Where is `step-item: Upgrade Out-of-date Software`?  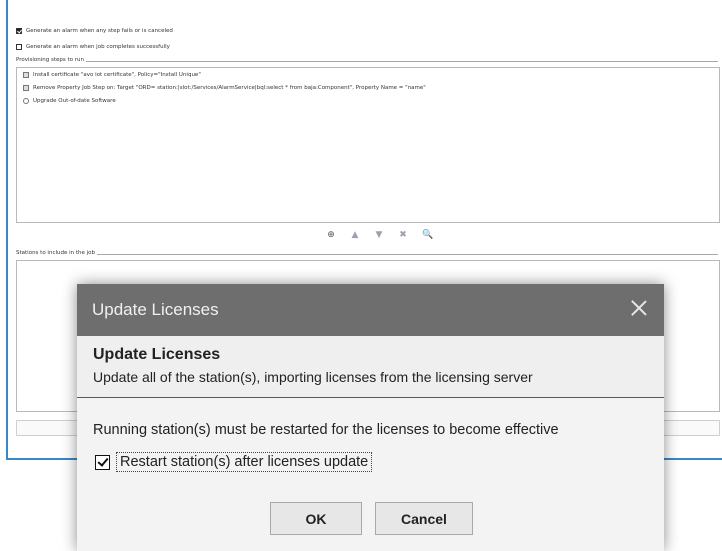
step-item: Upgrade Out-of-date Software is located at coordinates (69, 101).